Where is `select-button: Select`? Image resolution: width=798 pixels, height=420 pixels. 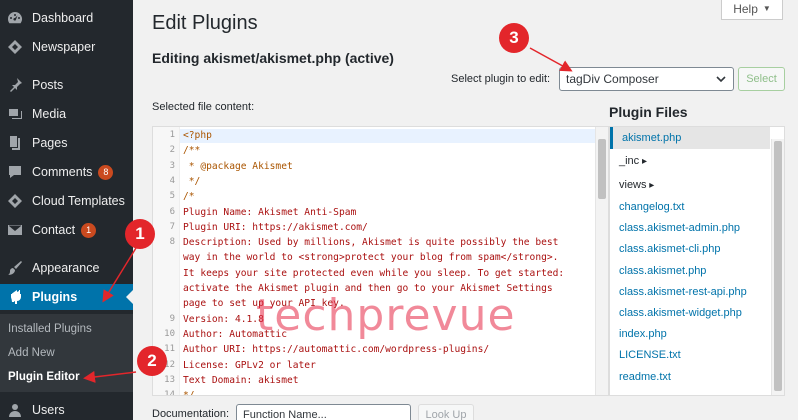 select-button: Select is located at coordinates (761, 79).